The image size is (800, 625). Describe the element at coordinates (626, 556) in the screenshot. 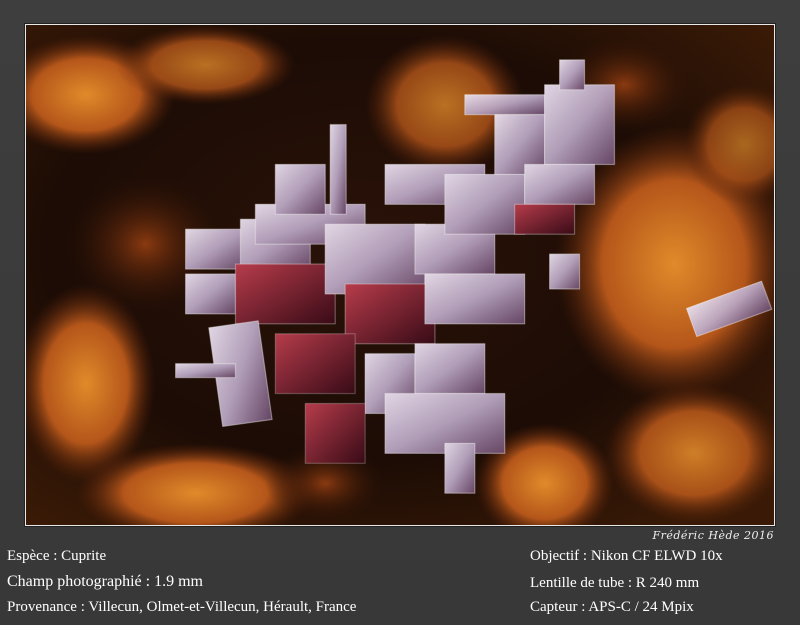

I see `objective-caption: Objectif : Nikon CF ELWD 10x` at that location.